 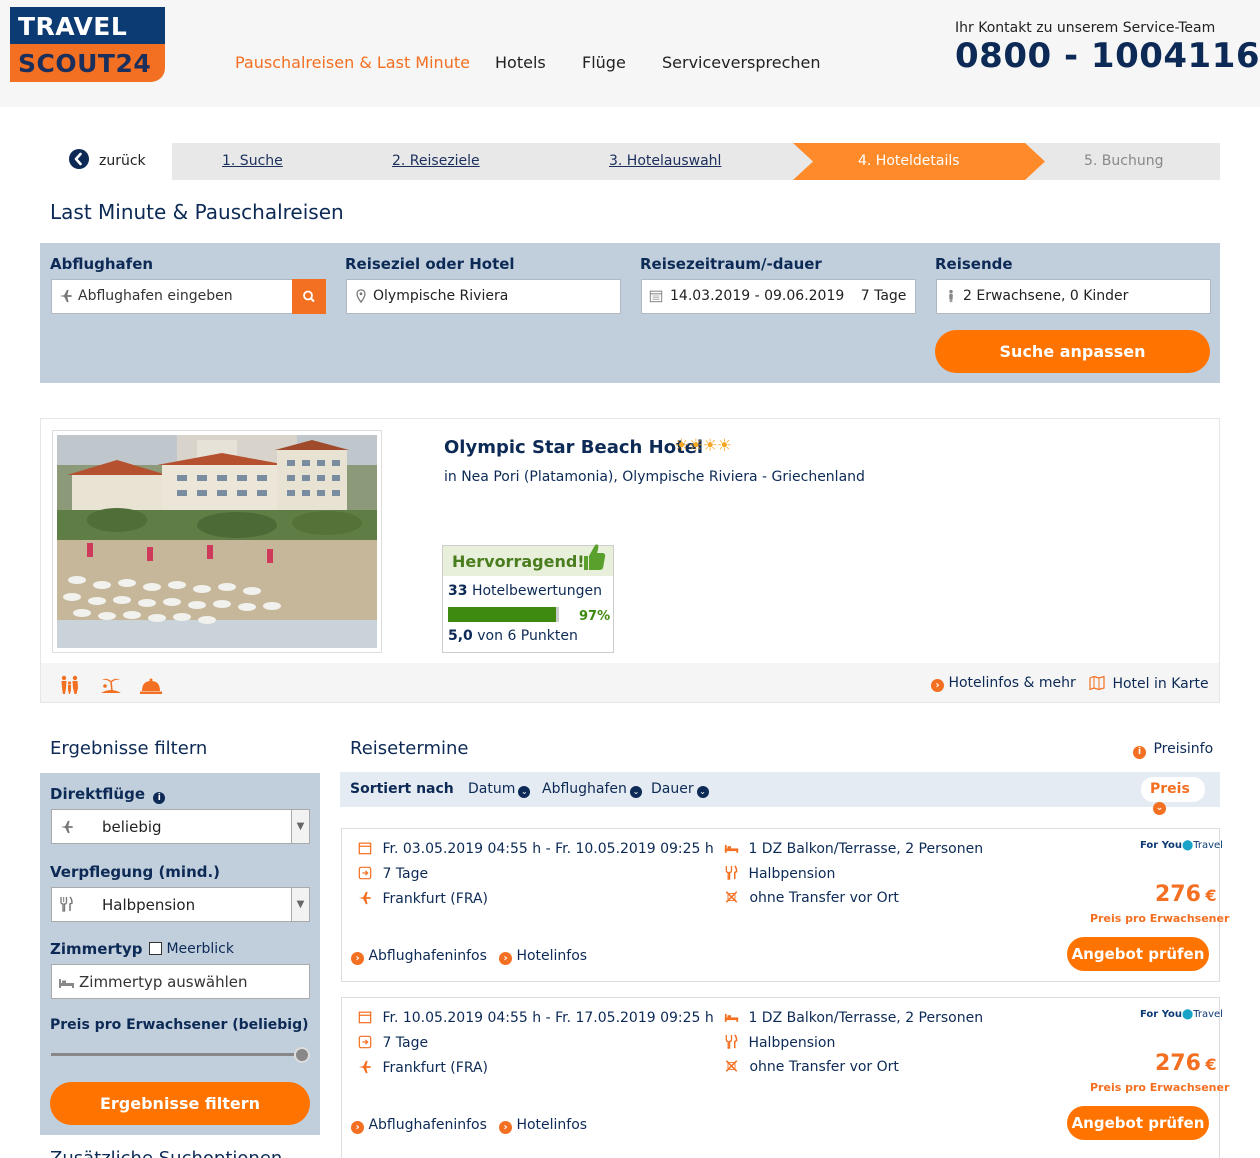 What do you see at coordinates (883, 296) in the screenshot?
I see `duration-value: 7 Tage` at bounding box center [883, 296].